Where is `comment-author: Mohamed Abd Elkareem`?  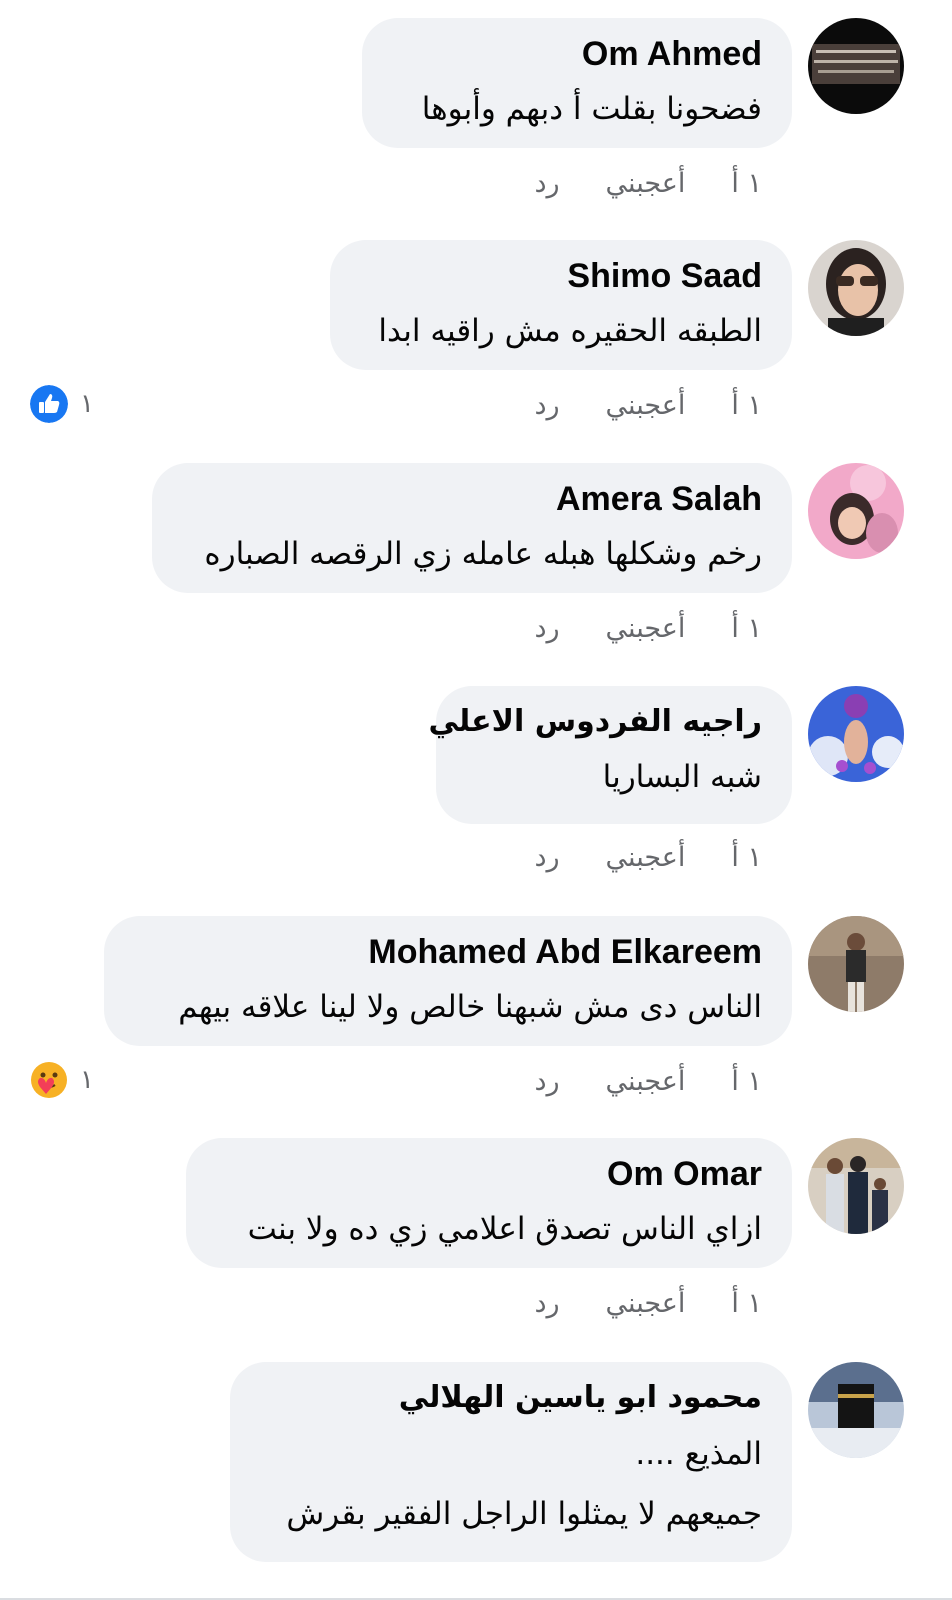 comment-author: Mohamed Abd Elkareem is located at coordinates (448, 952).